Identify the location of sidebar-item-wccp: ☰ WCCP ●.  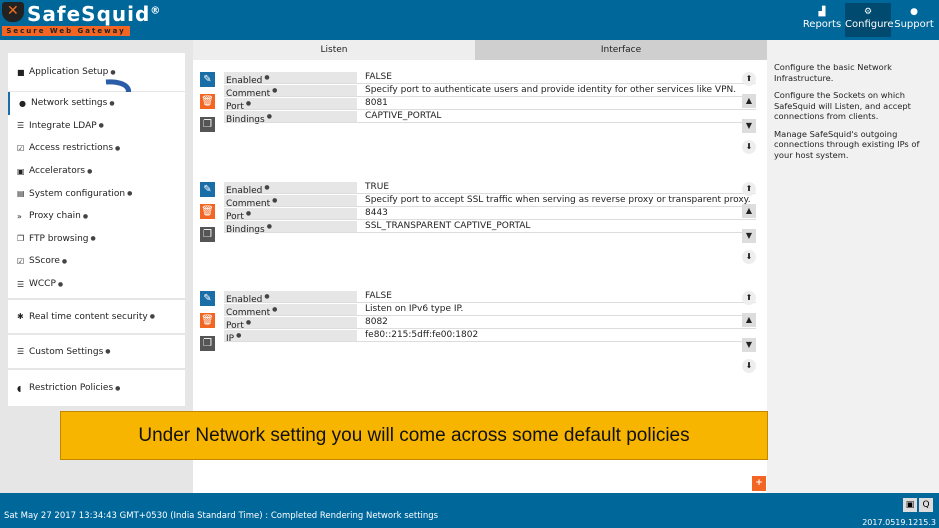
(96, 284).